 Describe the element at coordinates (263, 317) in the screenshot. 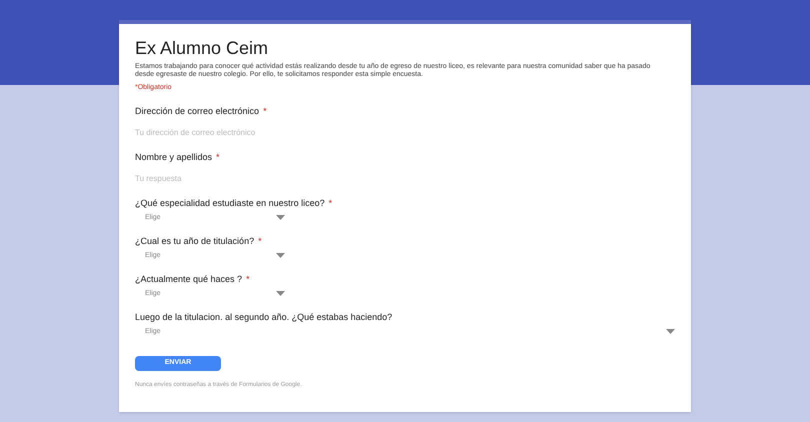

I see `question-label: Luego de la titulacion. al segundo año. ¿Qué estabas haciendo?` at that location.